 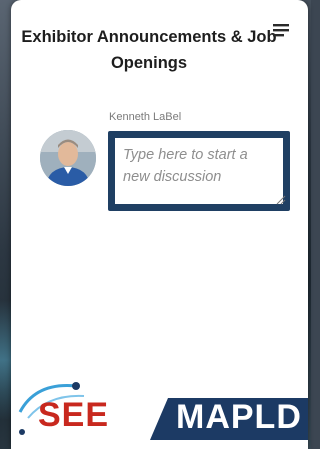 What do you see at coordinates (239, 417) in the screenshot?
I see `logo-mapld-text: MAPLD` at bounding box center [239, 417].